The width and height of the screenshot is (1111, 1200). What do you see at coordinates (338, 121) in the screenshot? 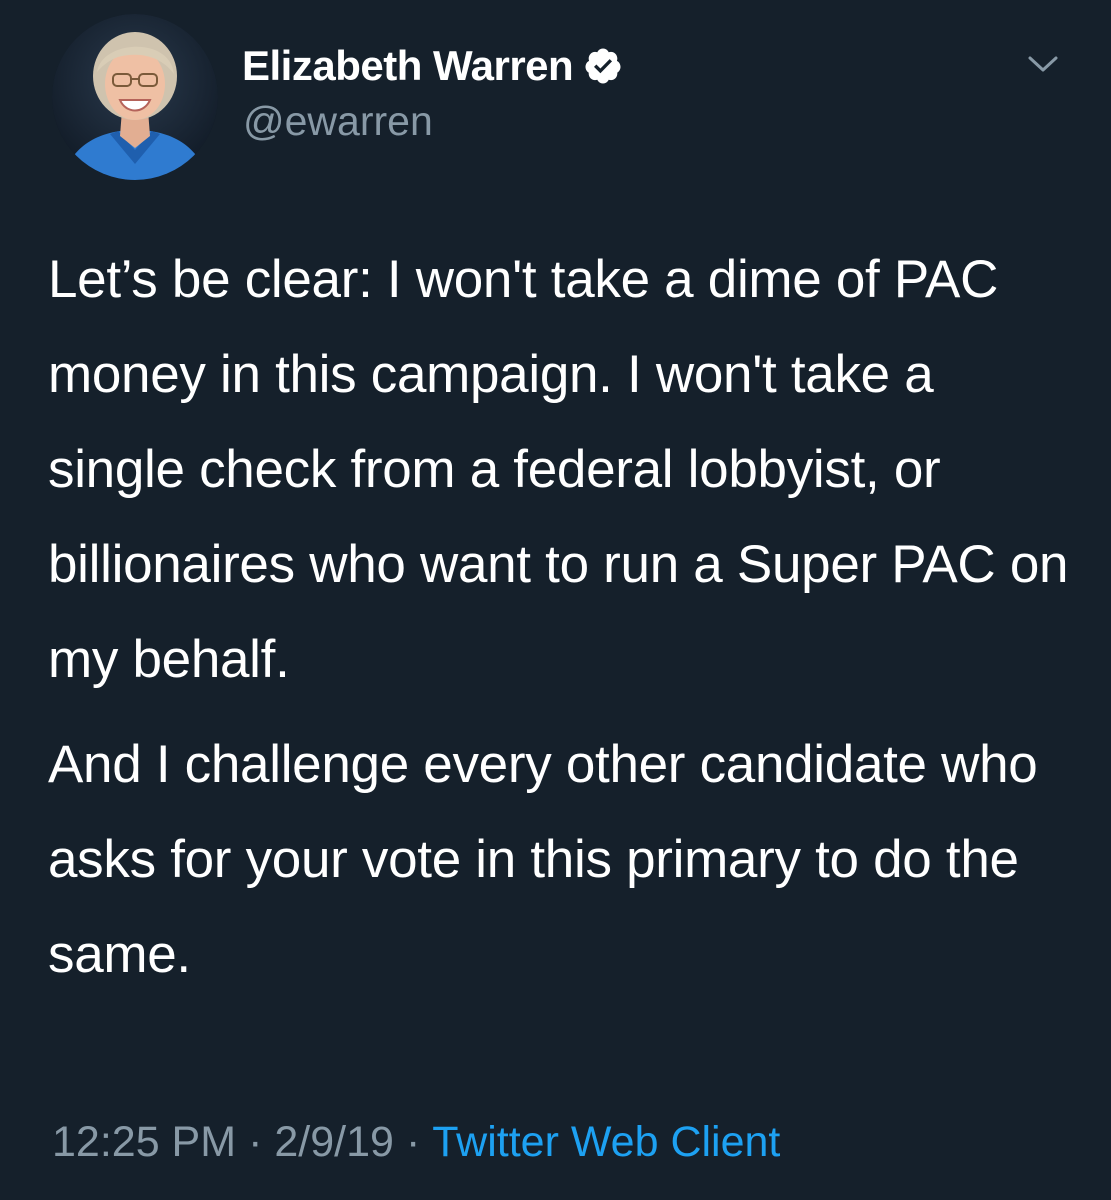
I see `author-handle: @ewarren` at bounding box center [338, 121].